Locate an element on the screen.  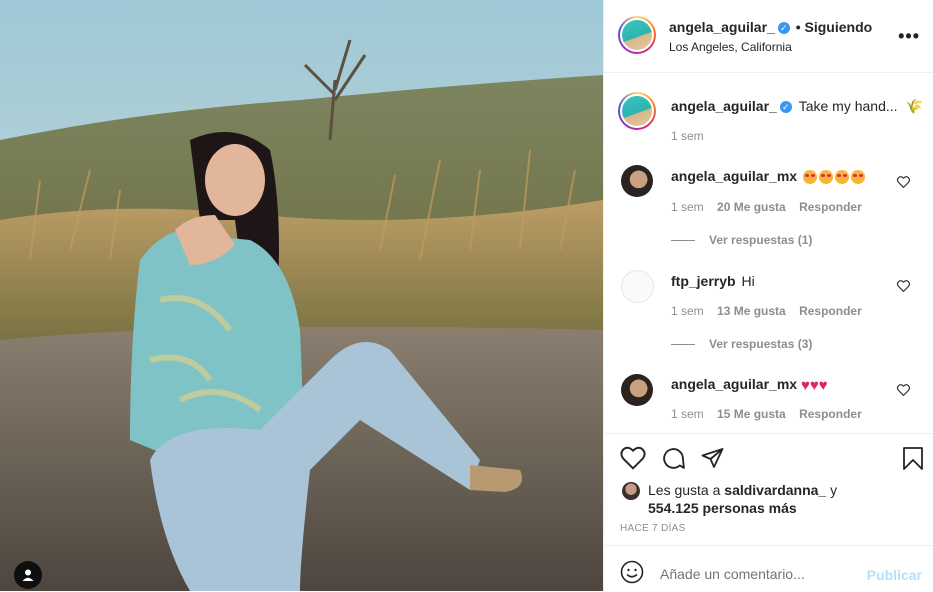
post-author-username: angela_aguilar_ is located at coordinates (722, 27).